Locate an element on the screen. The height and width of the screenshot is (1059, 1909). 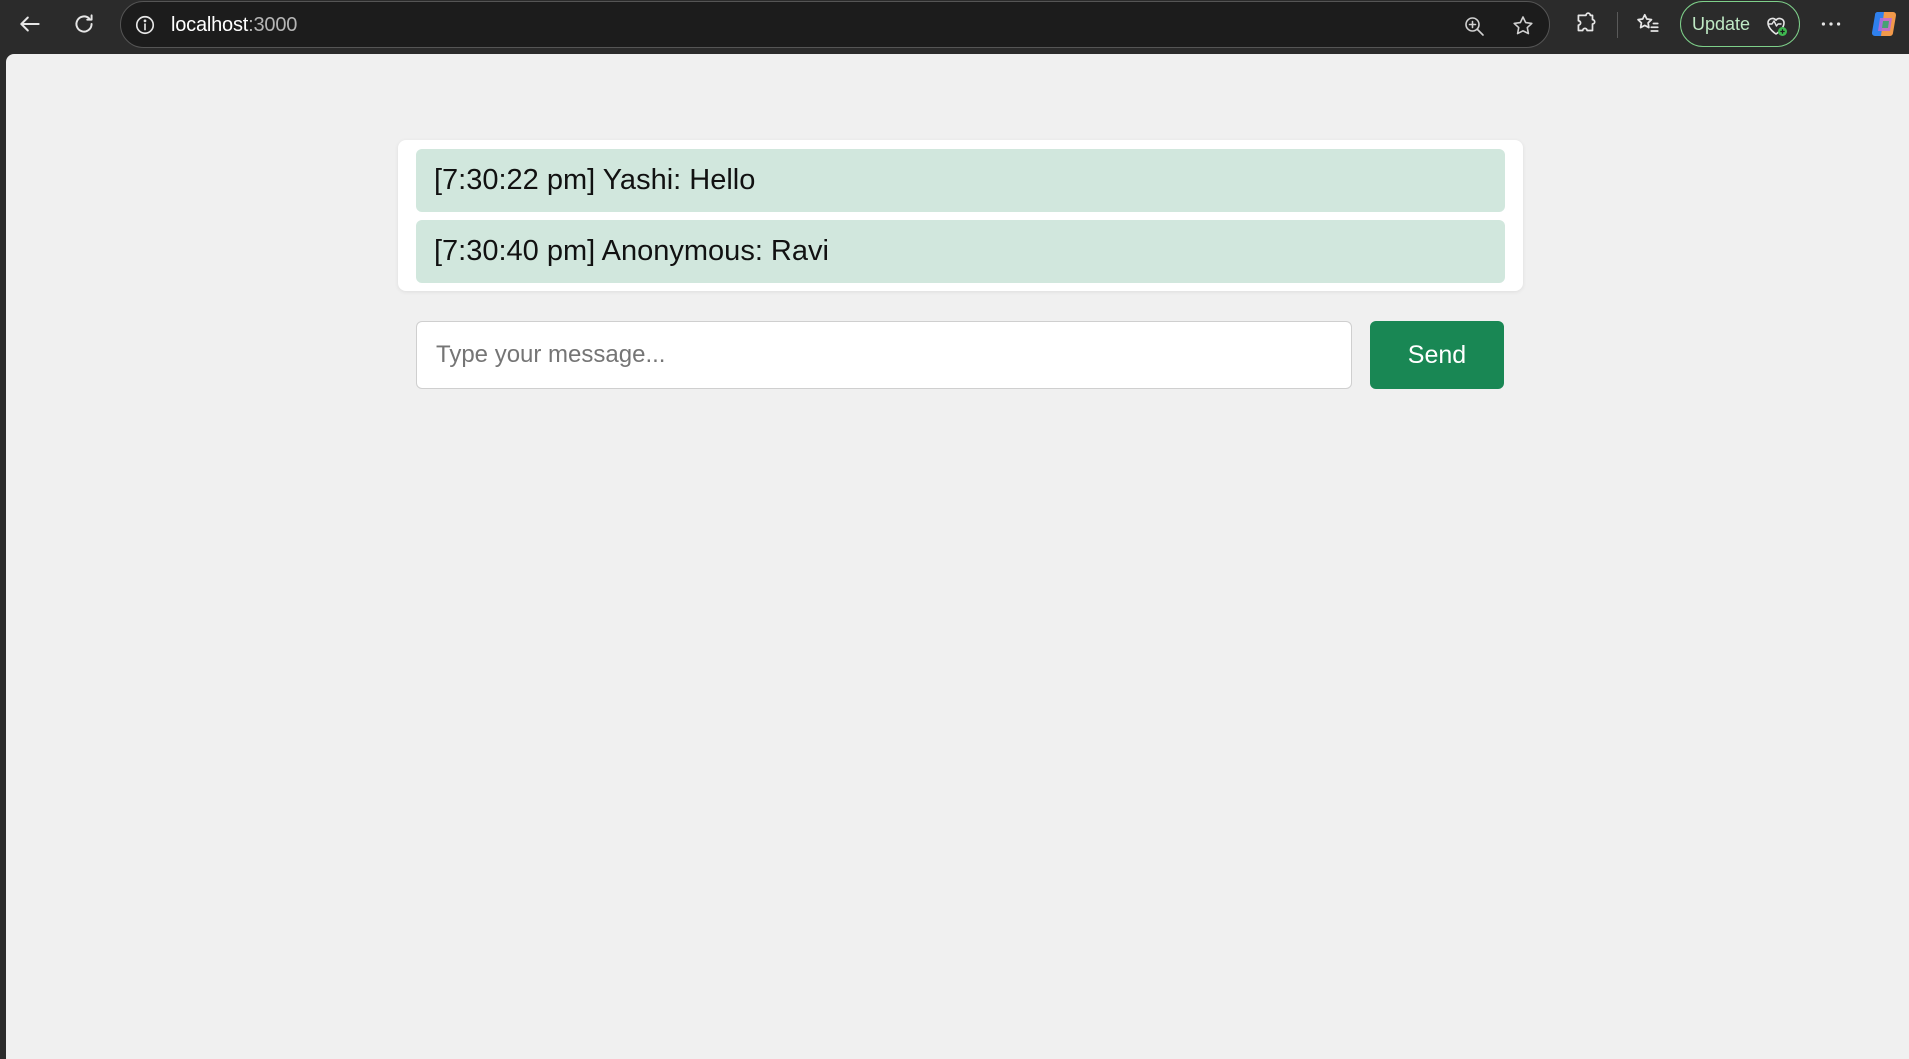
browser-toolbar: localhost:3000 Update is located at coordinates (954, 27).